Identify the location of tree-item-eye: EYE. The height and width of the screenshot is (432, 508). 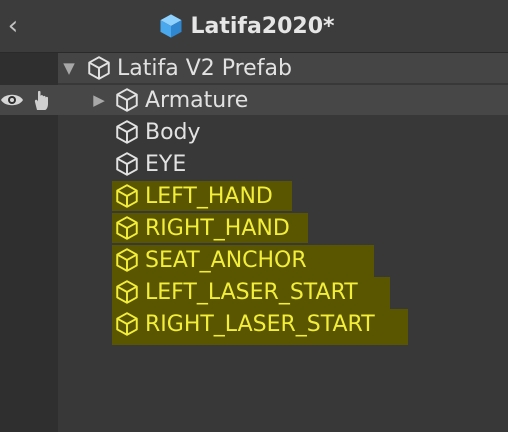
(150, 164).